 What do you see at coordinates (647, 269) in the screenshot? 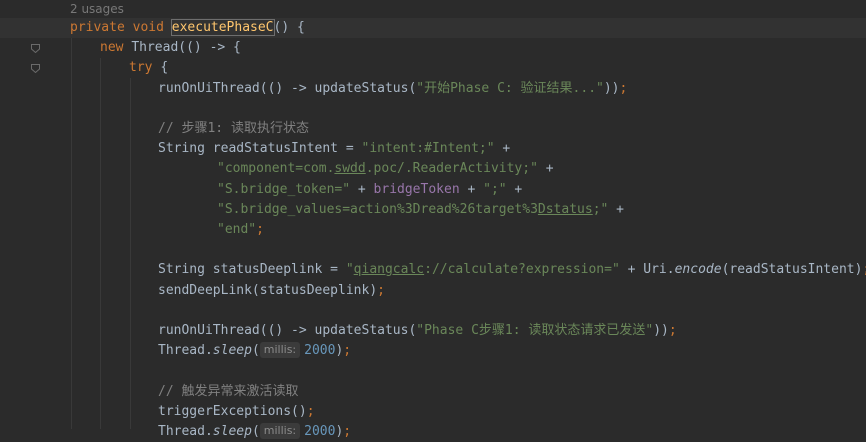
I see `code-token: + Uri.` at bounding box center [647, 269].